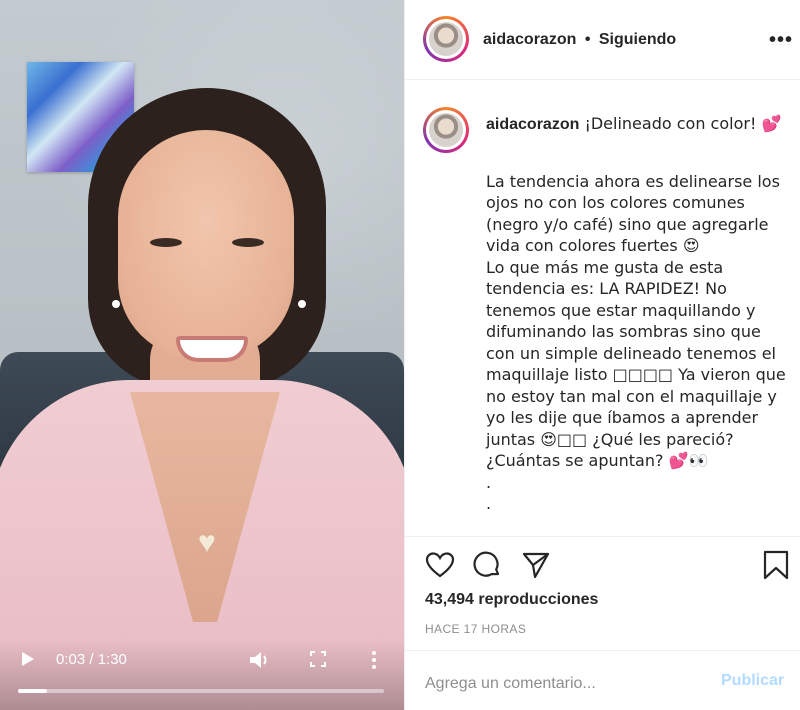  I want to click on like-heart-icon, so click(440, 565).